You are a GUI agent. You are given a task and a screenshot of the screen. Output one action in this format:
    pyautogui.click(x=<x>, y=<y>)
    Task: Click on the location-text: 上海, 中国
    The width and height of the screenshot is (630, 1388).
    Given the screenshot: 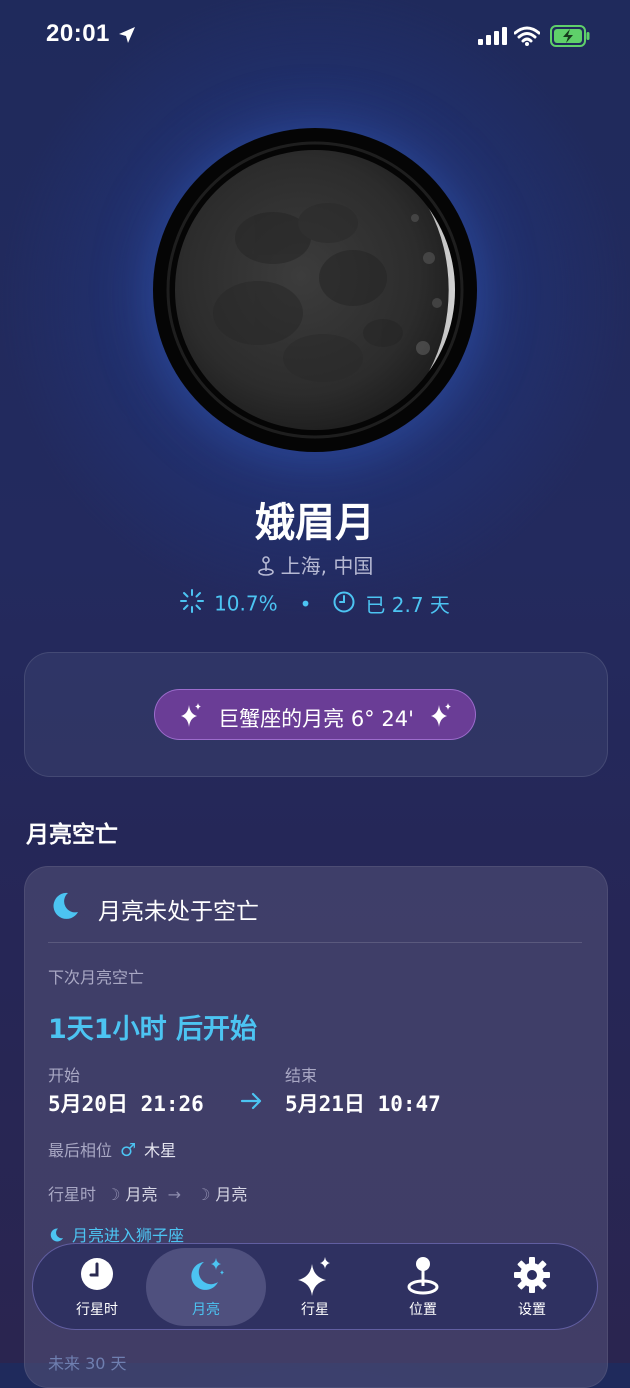 What is the action you would take?
    pyautogui.click(x=327, y=566)
    